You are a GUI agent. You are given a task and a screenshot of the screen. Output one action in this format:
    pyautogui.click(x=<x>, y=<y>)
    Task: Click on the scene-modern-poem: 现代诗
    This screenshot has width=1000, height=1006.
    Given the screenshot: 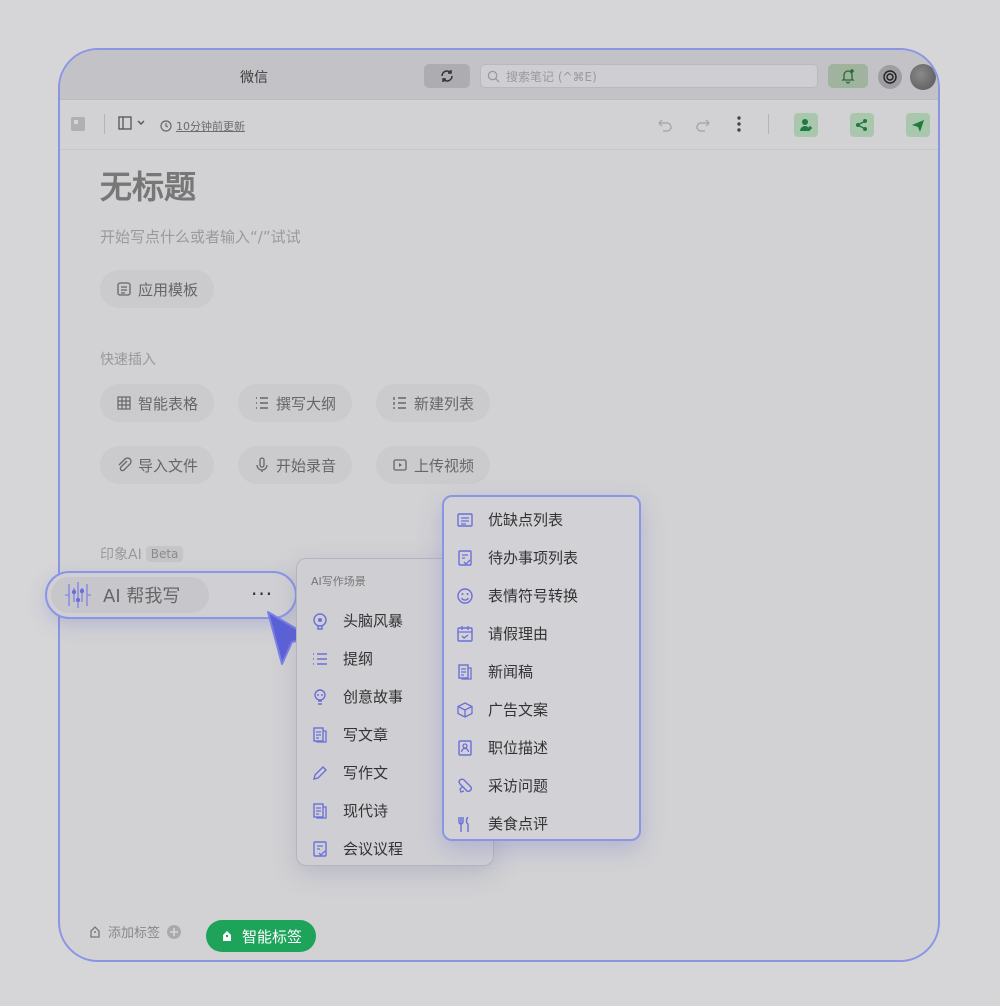 What is the action you would take?
    pyautogui.click(x=349, y=810)
    